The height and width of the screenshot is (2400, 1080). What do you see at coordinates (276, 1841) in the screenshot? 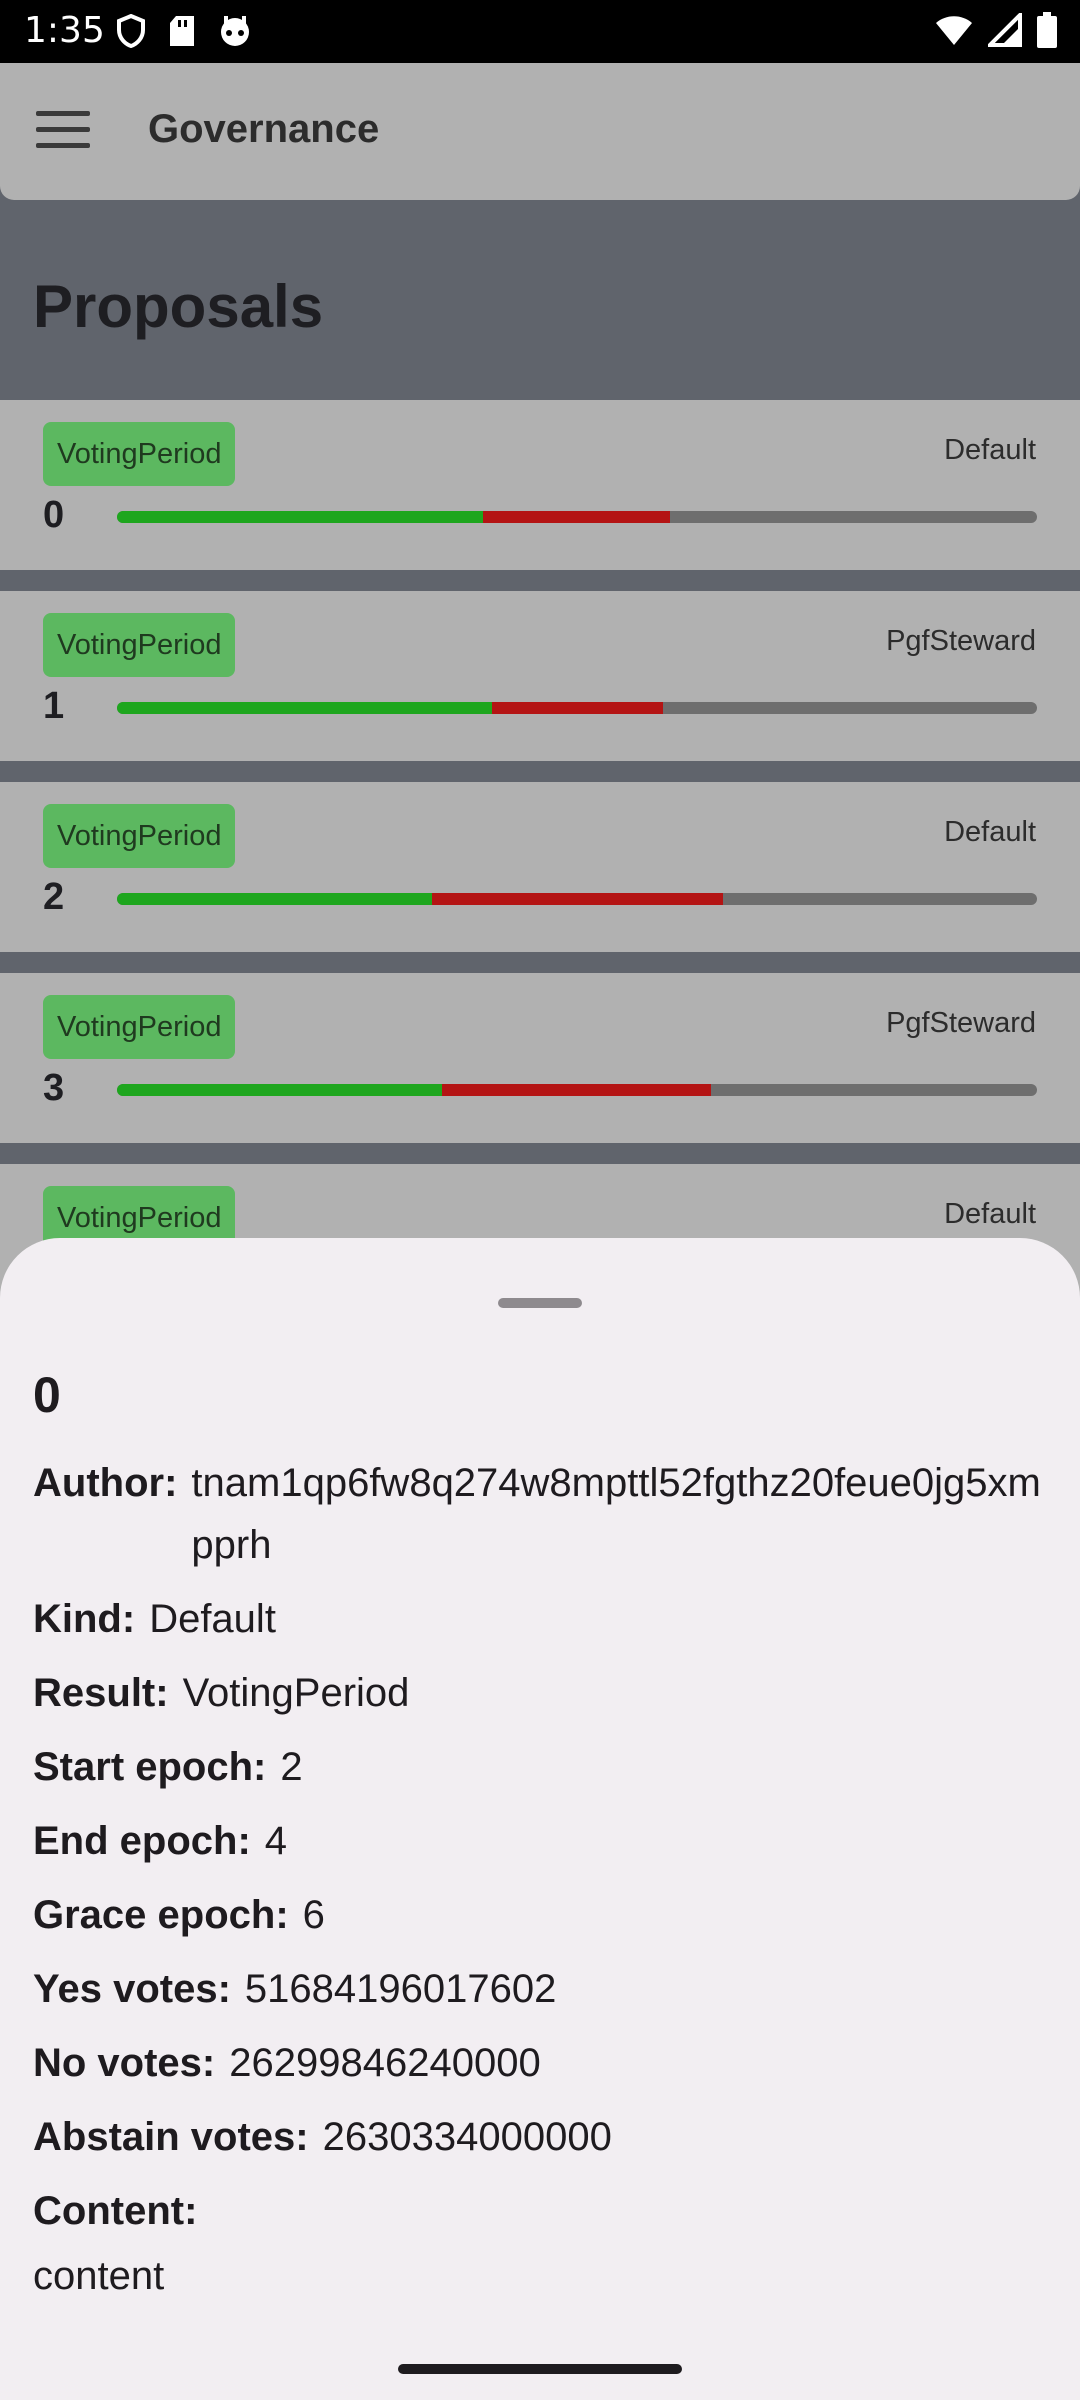
I see `end-epoch-value: 4` at bounding box center [276, 1841].